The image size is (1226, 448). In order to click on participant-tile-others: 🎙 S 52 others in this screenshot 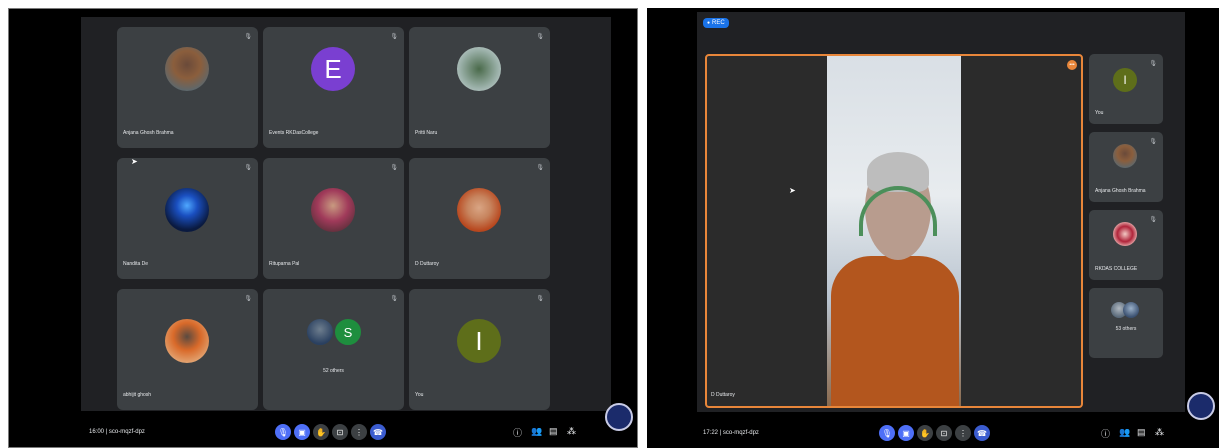, I will do `click(333, 349)`.